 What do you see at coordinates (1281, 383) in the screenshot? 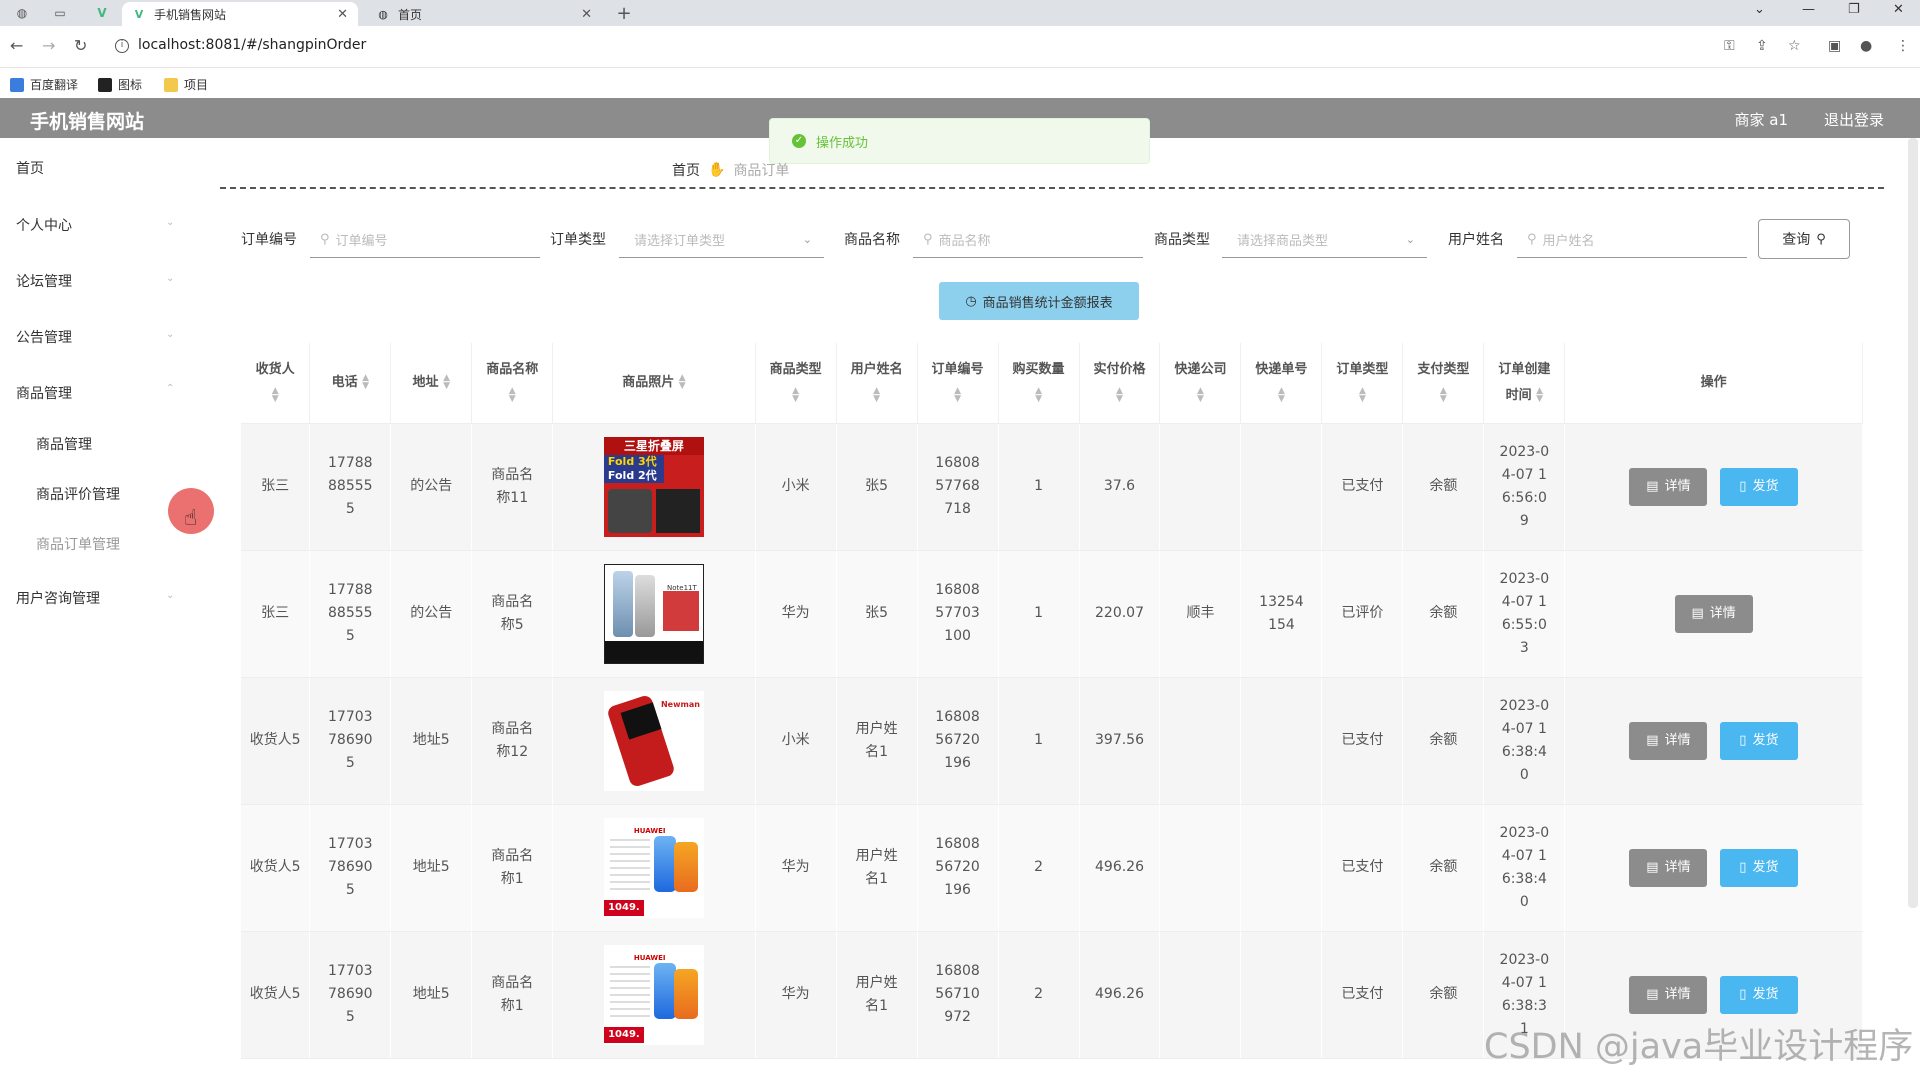
I see `col-tracking: 快递单号 ▲ ▼` at bounding box center [1281, 383].